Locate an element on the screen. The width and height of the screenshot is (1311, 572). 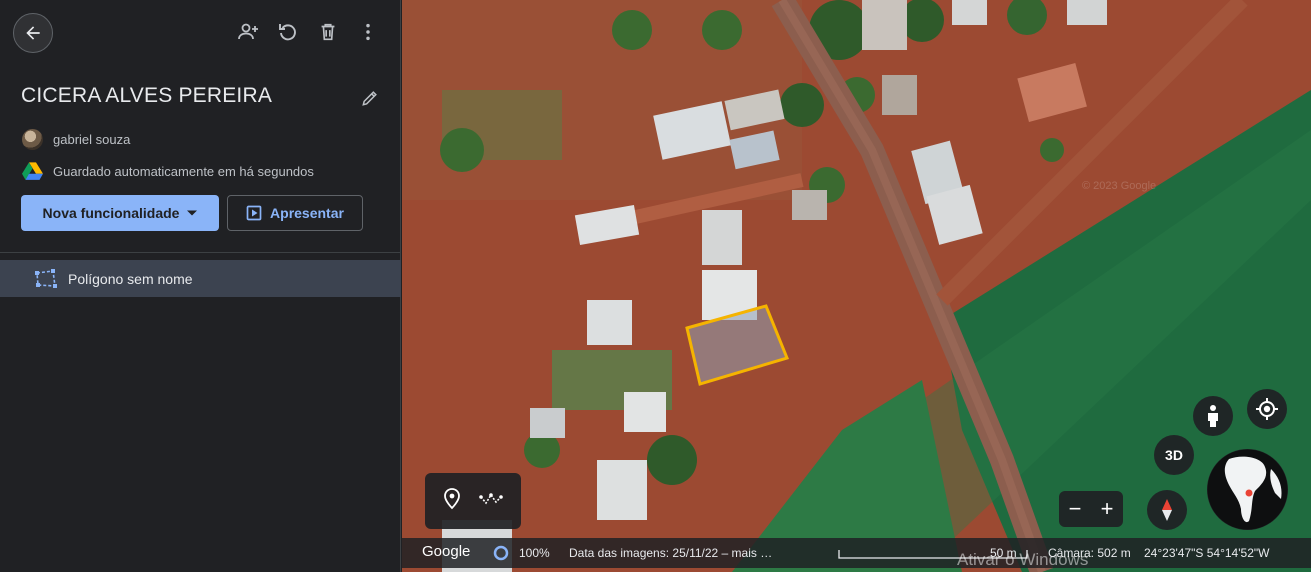
path-icon is located at coordinates (491, 498).